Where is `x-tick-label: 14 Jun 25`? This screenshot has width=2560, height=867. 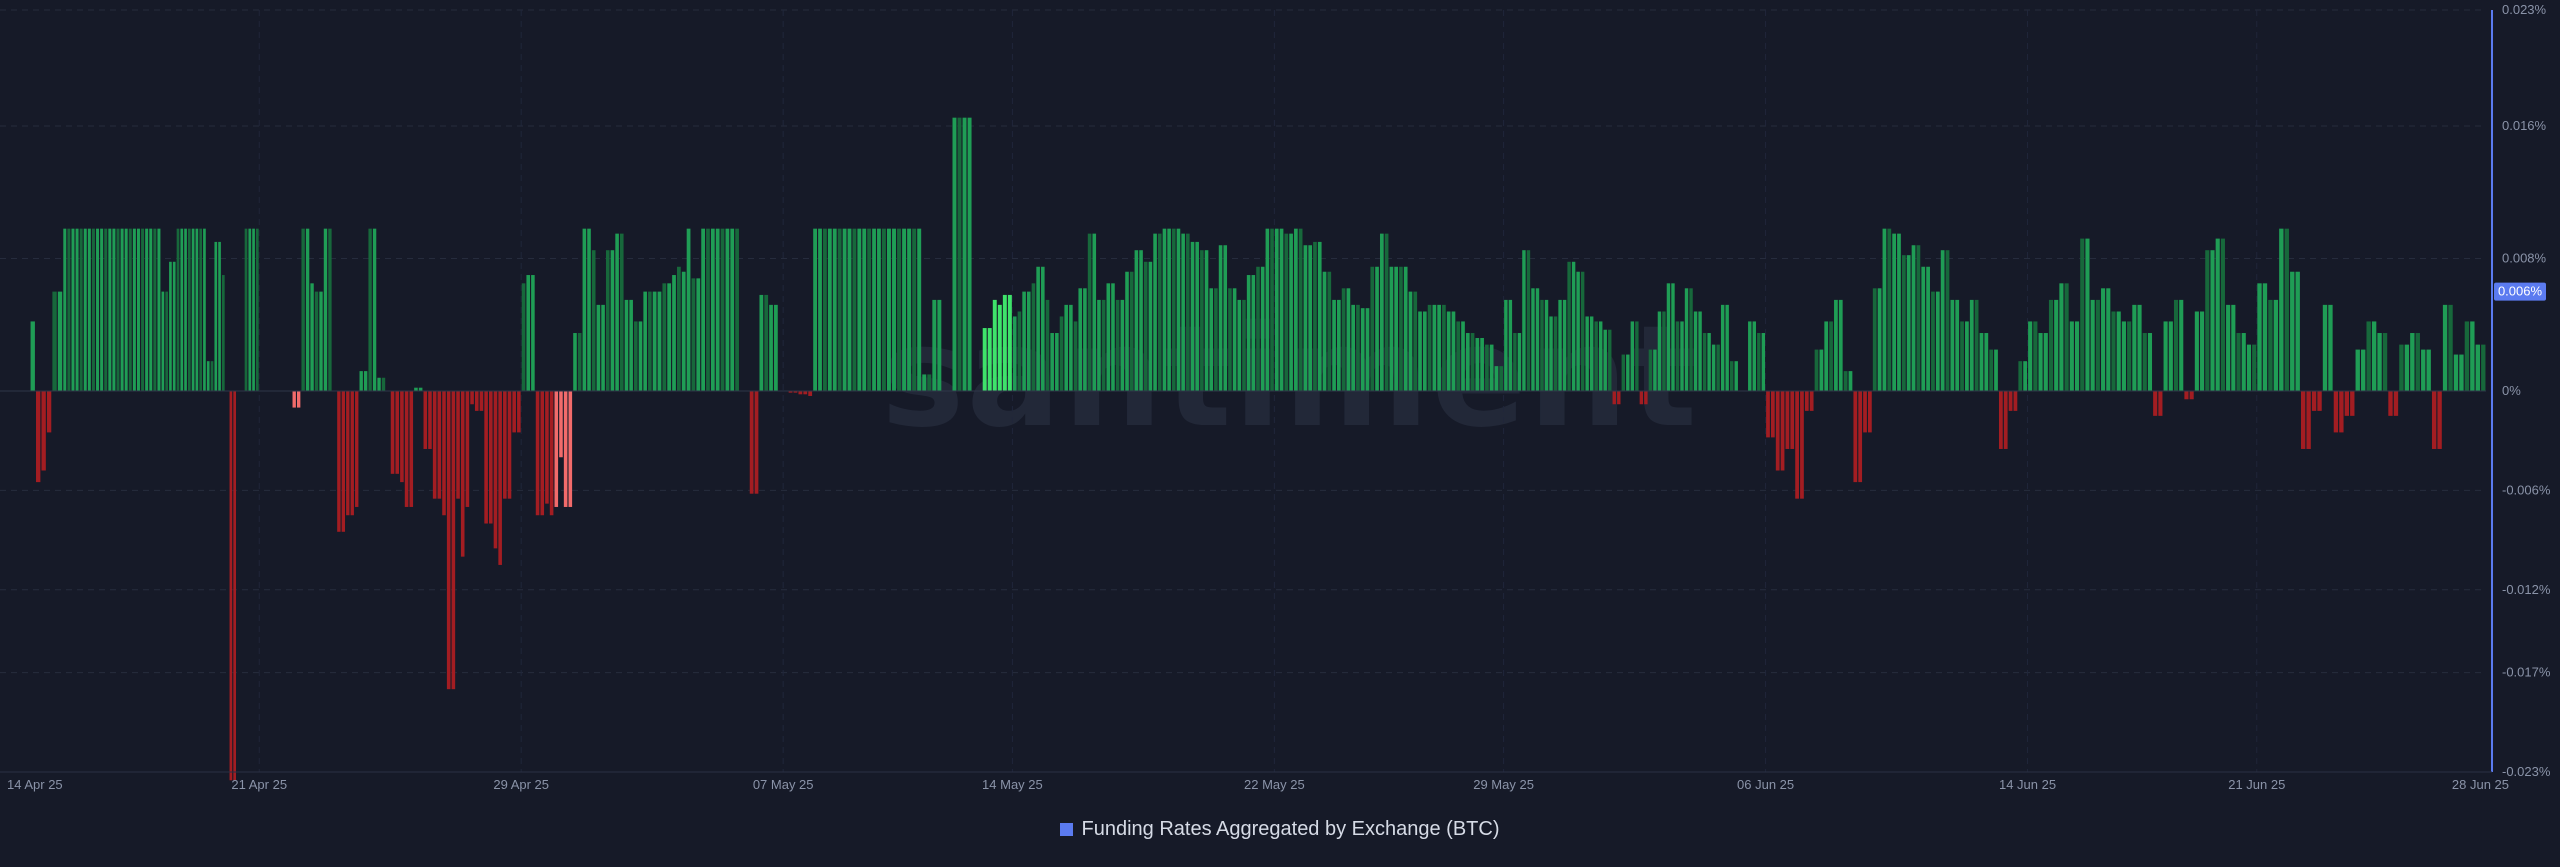 x-tick-label: 14 Jun 25 is located at coordinates (2027, 784).